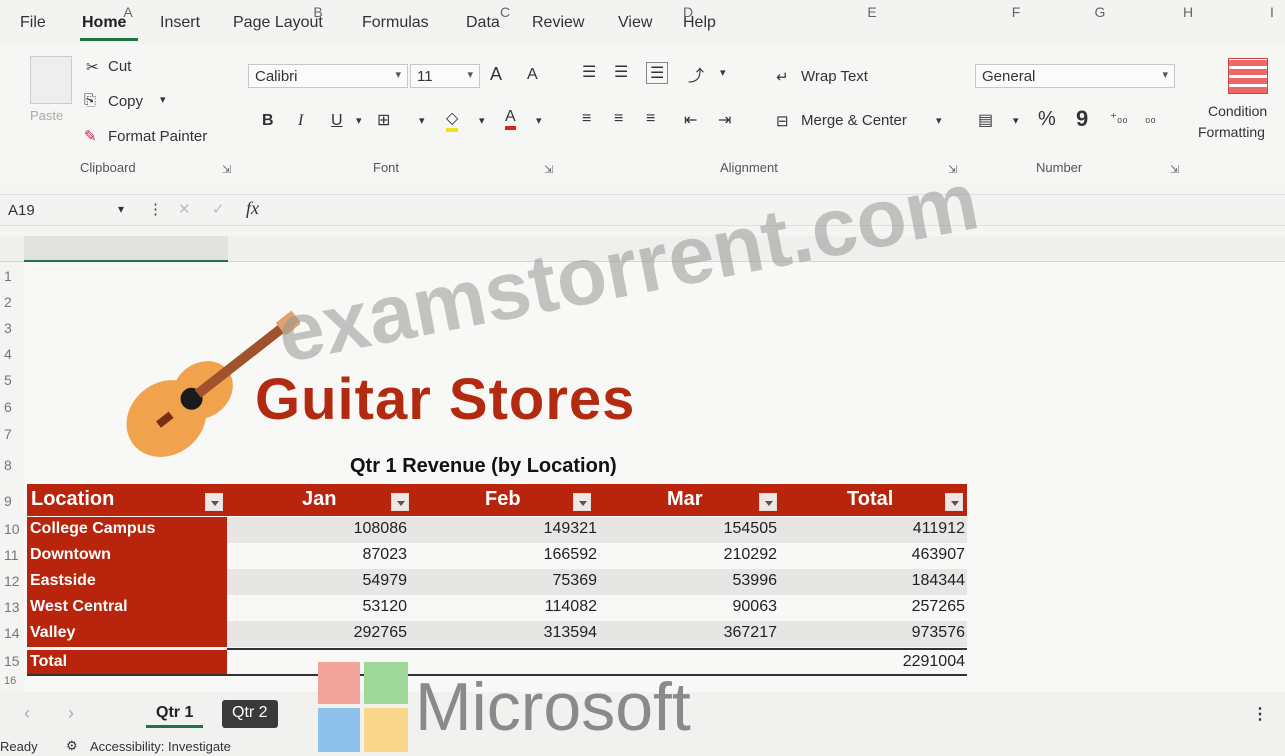 The image size is (1285, 756). I want to click on cell-feb: 166592, so click(532, 555).